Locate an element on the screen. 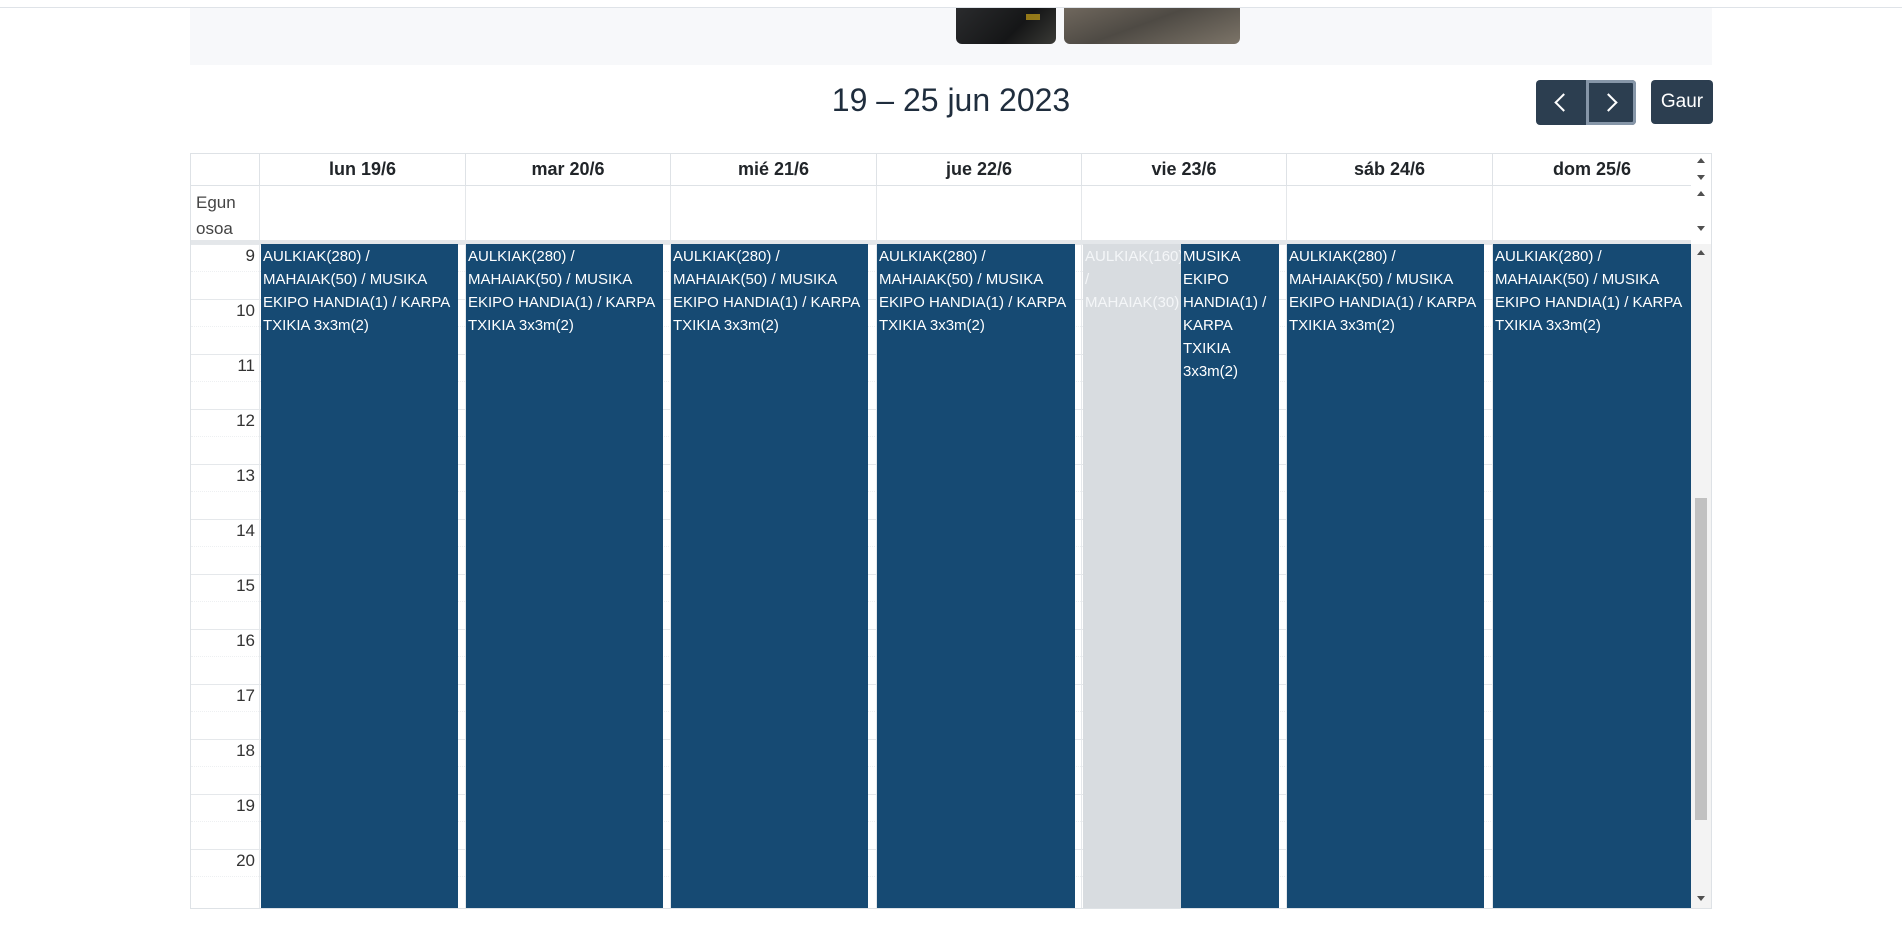  day-header: mar 20/6 is located at coordinates (567, 169).